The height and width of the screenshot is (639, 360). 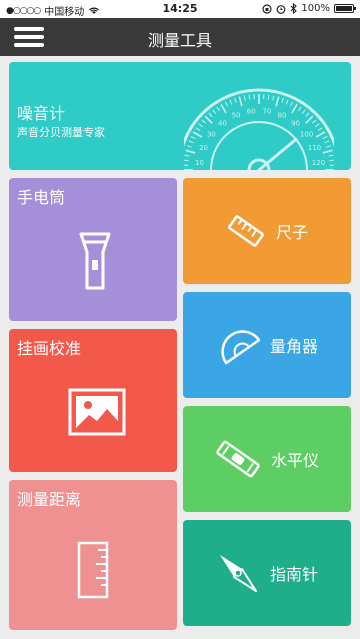 What do you see at coordinates (49, 348) in the screenshot?
I see `tile-hang-picture-title: 挂画校准` at bounding box center [49, 348].